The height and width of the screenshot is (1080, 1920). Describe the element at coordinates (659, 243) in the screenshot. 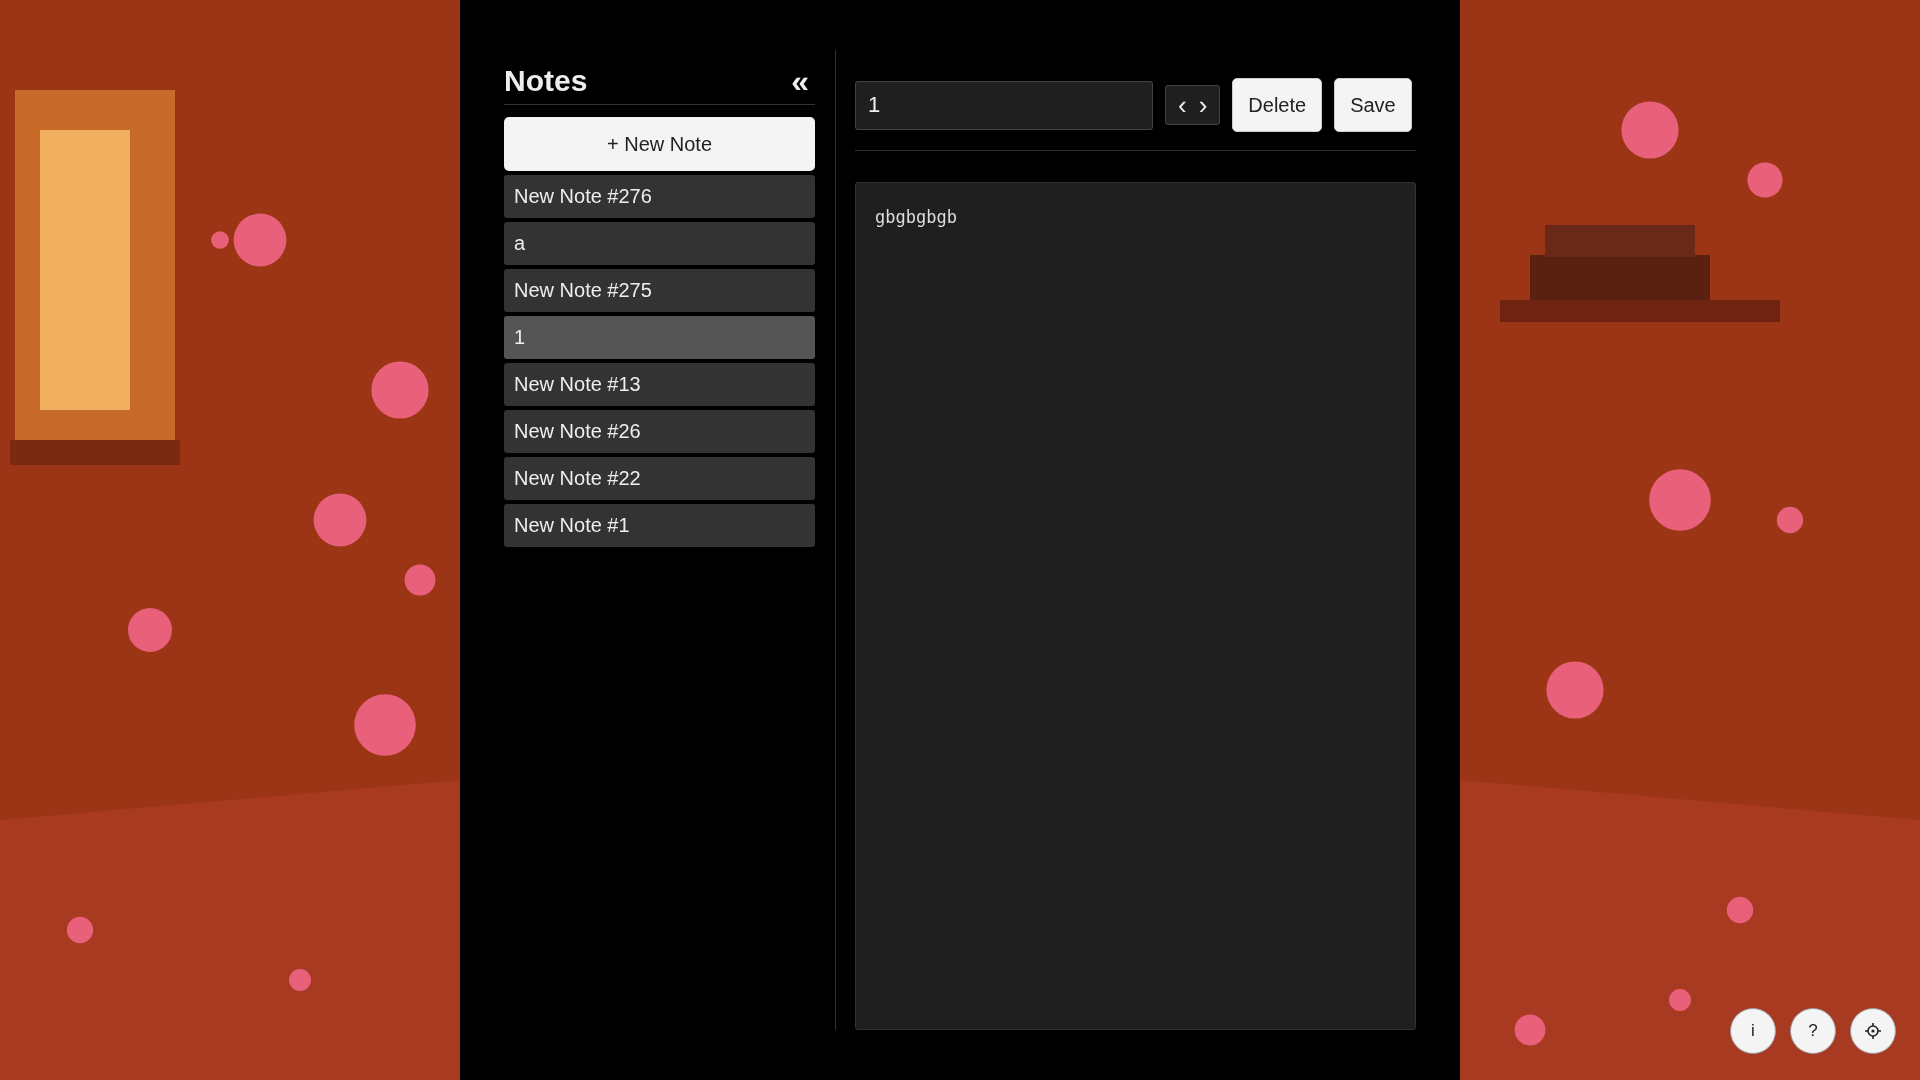

I see `note-item: a` at that location.